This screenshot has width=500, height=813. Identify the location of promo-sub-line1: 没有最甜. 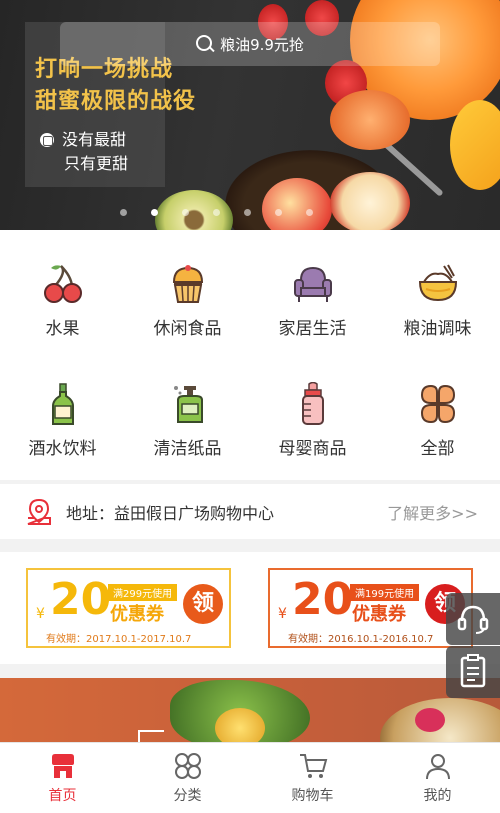
(94, 139).